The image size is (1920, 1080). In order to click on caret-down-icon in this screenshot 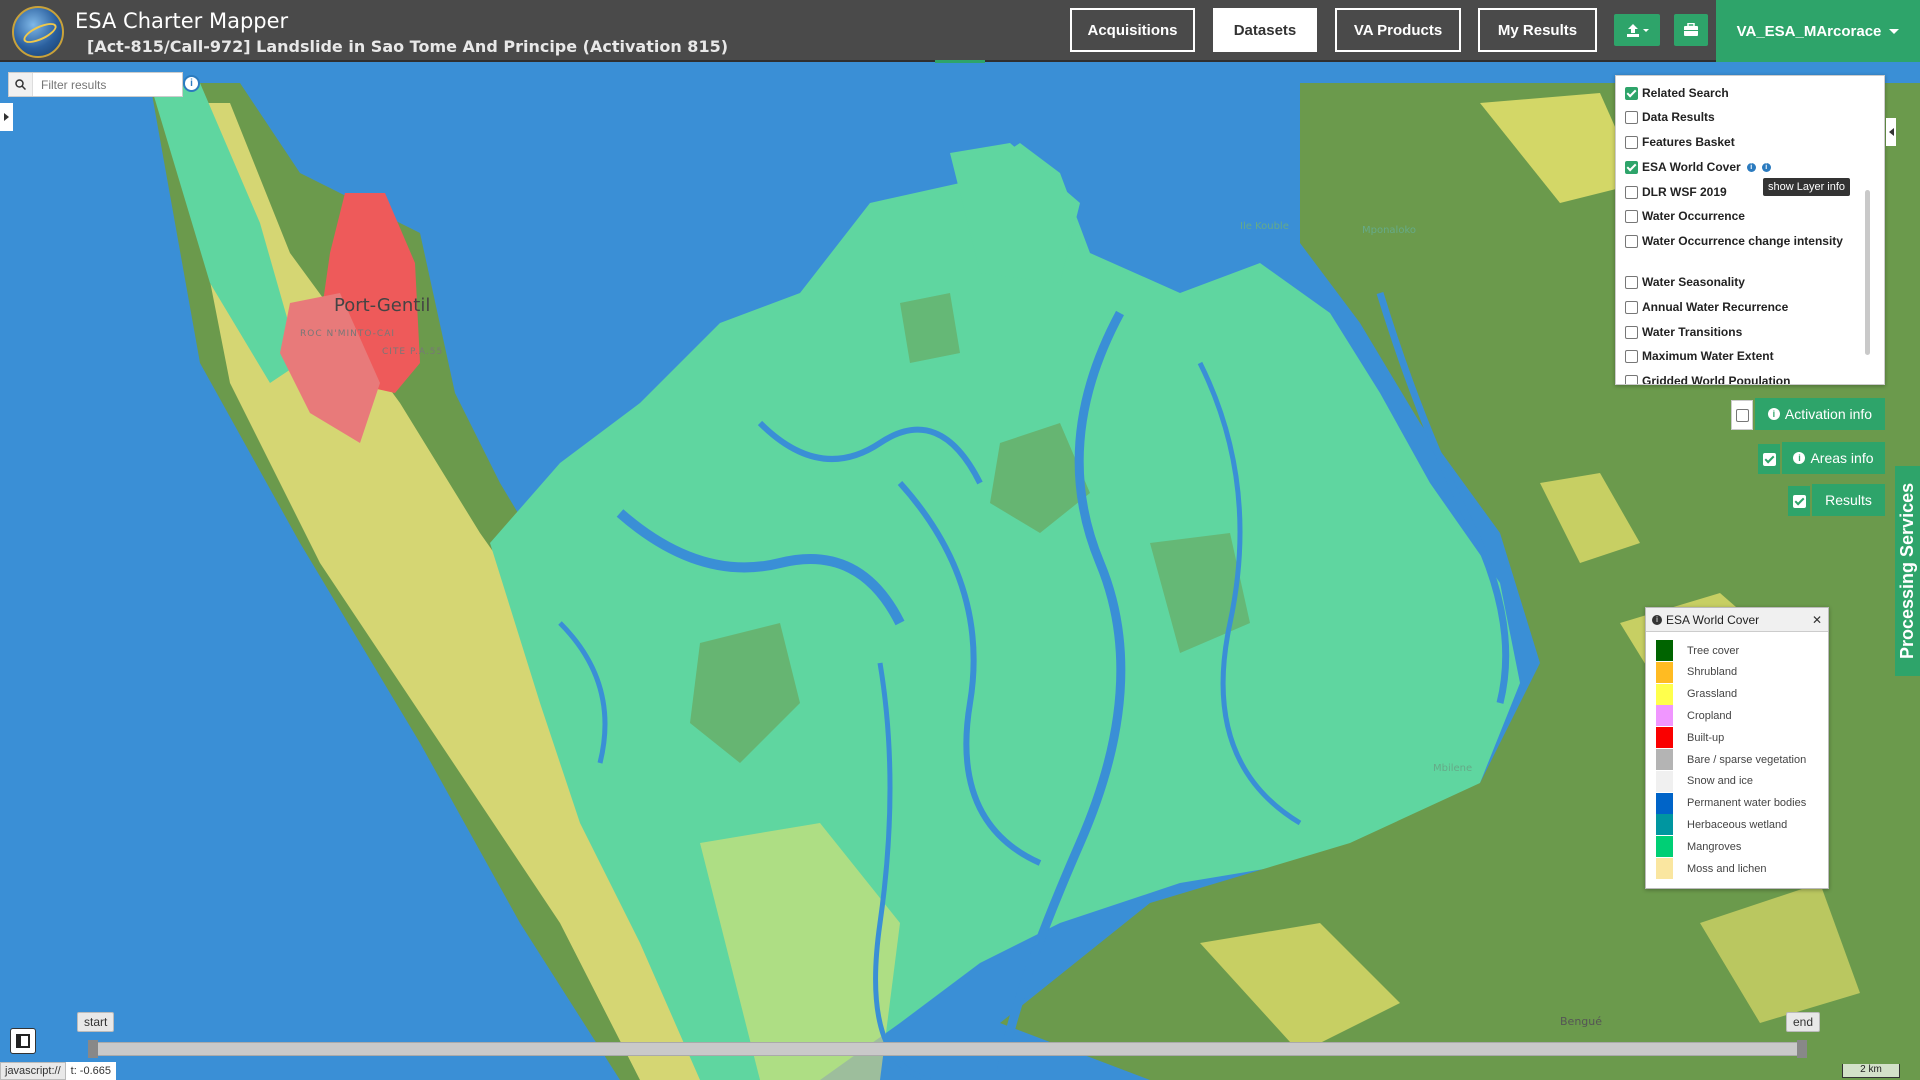, I will do `click(1894, 31)`.